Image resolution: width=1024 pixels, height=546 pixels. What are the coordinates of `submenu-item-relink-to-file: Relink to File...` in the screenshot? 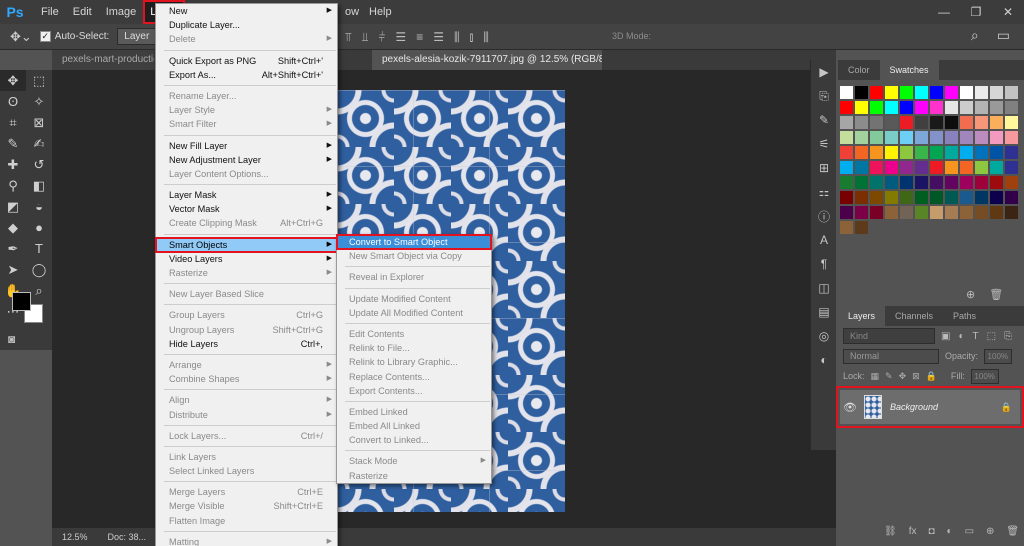 It's located at (414, 348).